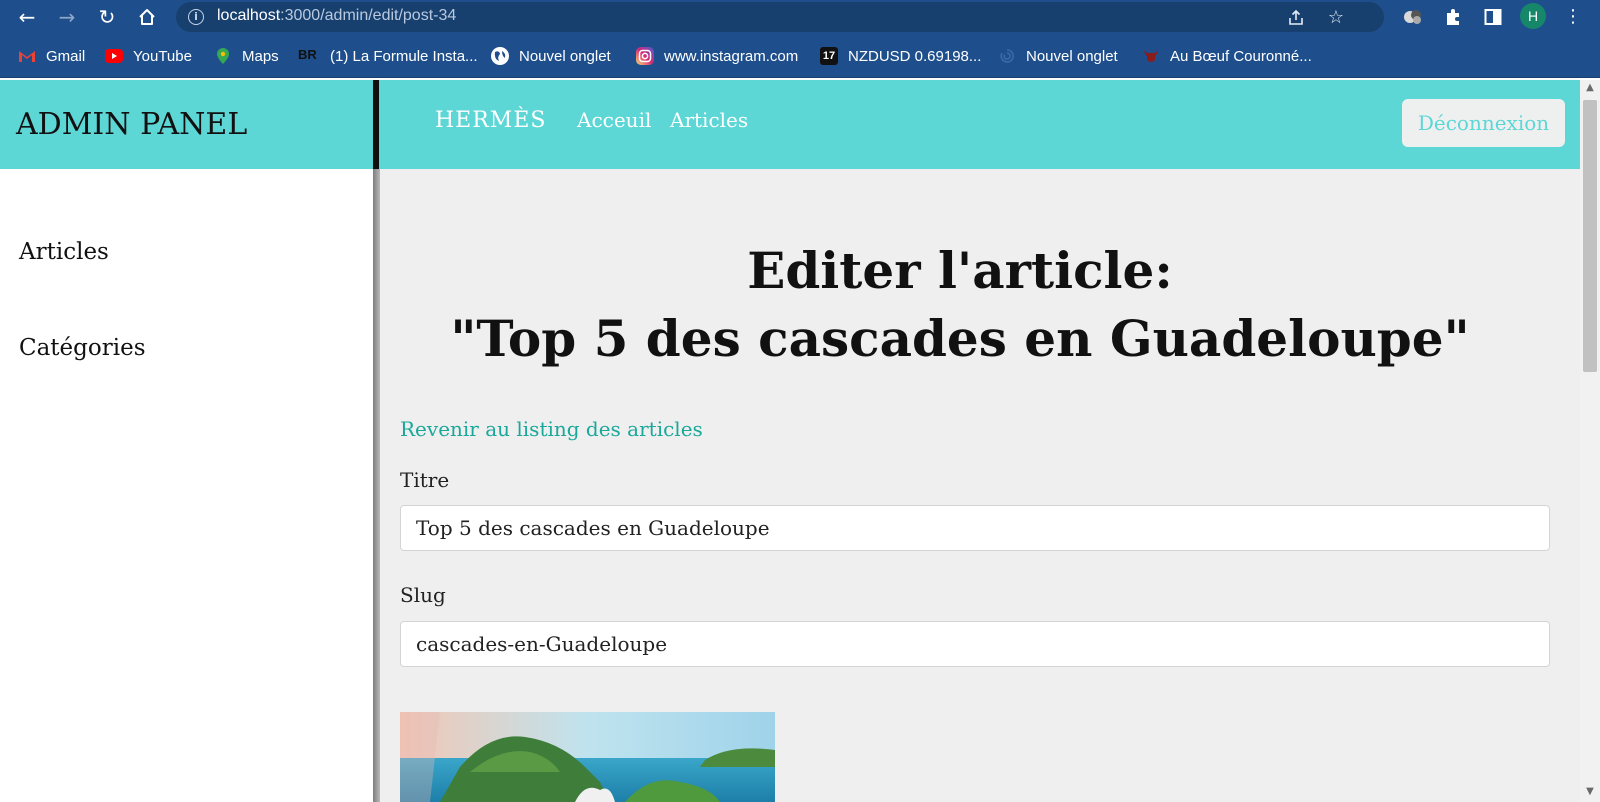 This screenshot has width=1600, height=802. Describe the element at coordinates (645, 56) in the screenshot. I see `instagram-icon` at that location.